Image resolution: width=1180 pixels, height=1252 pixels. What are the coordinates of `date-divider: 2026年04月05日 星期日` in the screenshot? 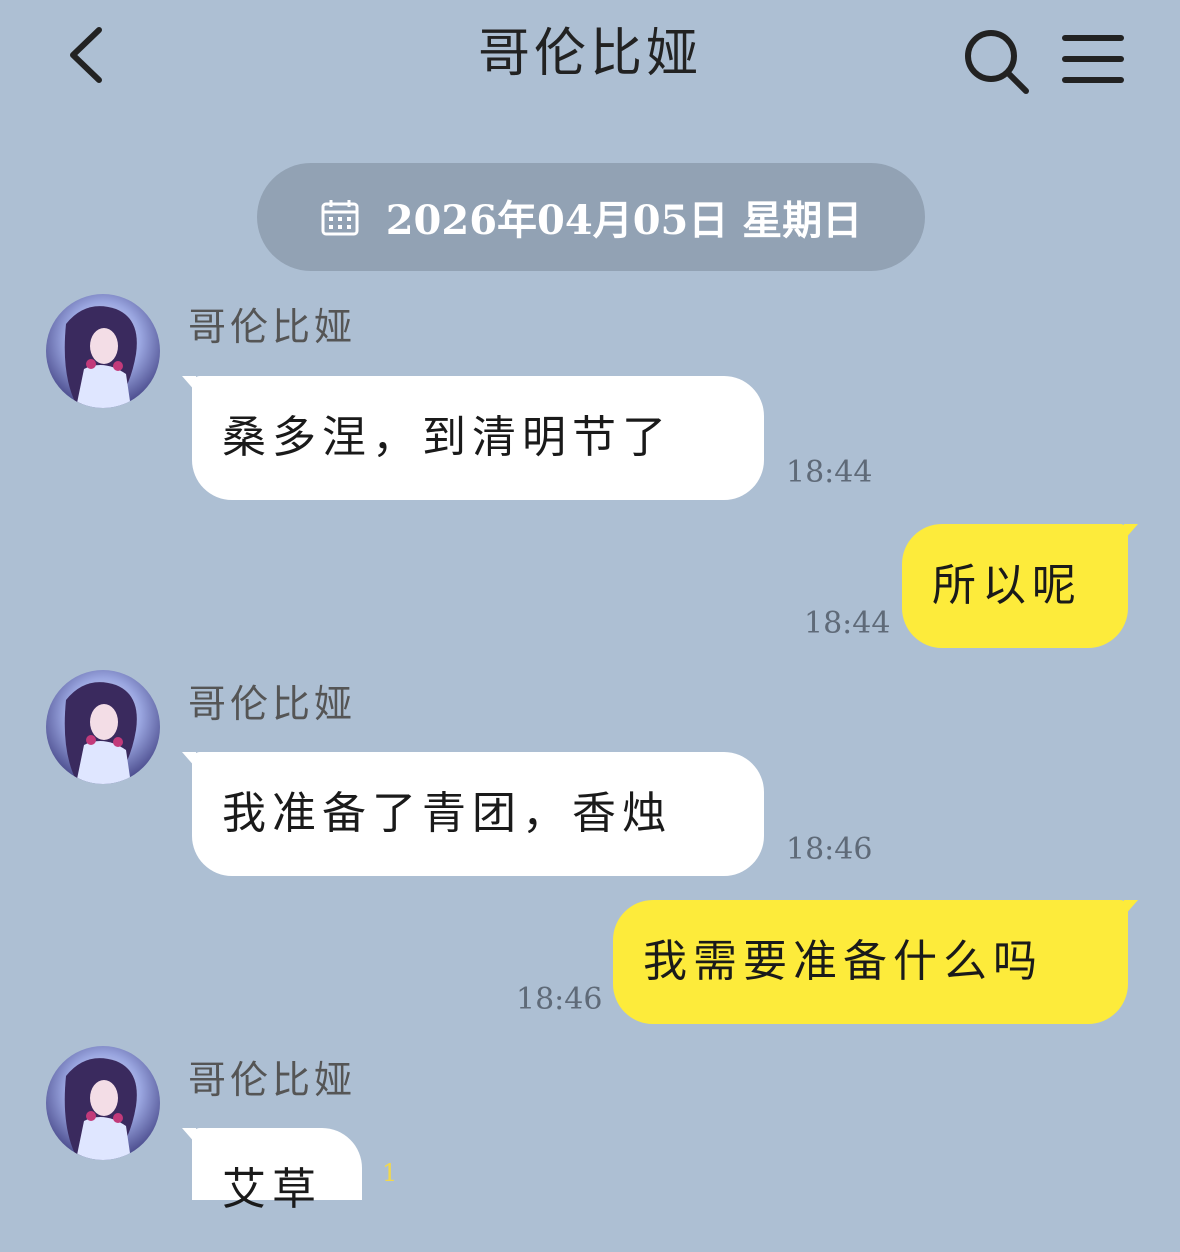 It's located at (591, 217).